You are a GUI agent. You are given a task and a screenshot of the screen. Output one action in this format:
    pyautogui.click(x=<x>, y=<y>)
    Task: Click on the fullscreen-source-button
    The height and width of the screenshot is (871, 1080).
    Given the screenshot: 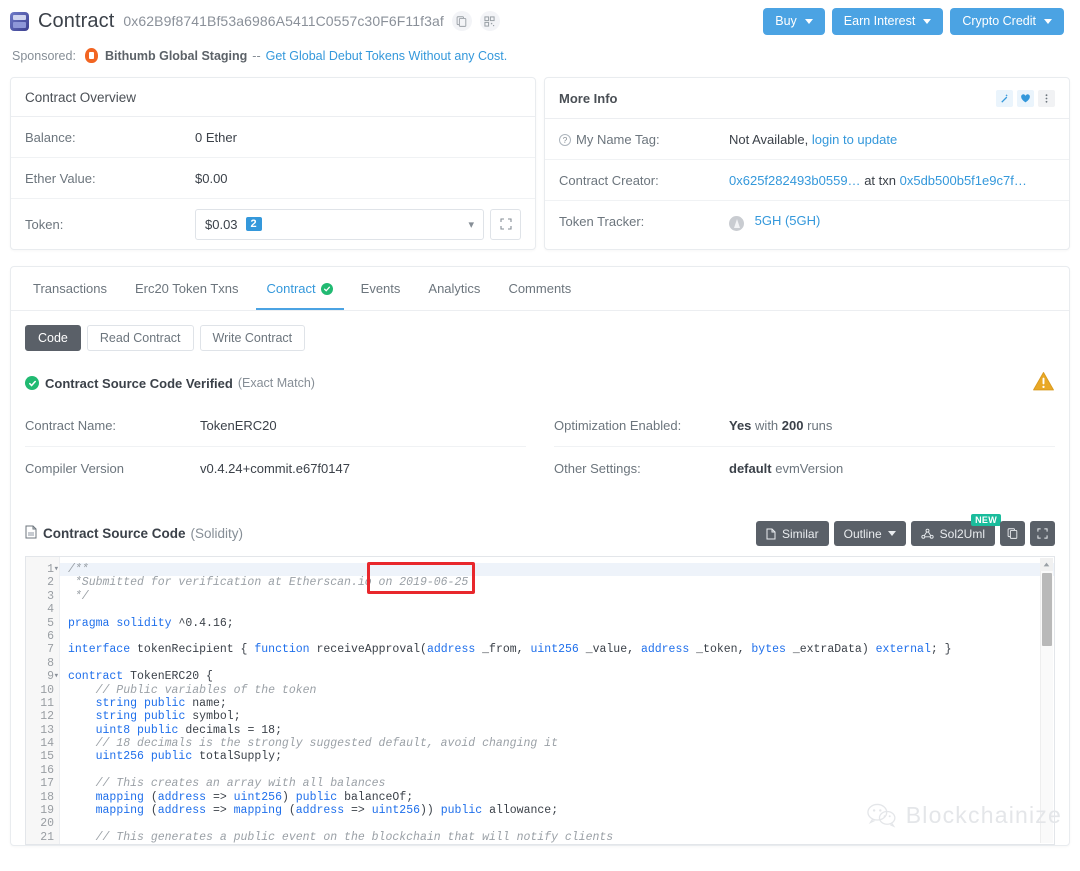 What is the action you would take?
    pyautogui.click(x=1042, y=533)
    